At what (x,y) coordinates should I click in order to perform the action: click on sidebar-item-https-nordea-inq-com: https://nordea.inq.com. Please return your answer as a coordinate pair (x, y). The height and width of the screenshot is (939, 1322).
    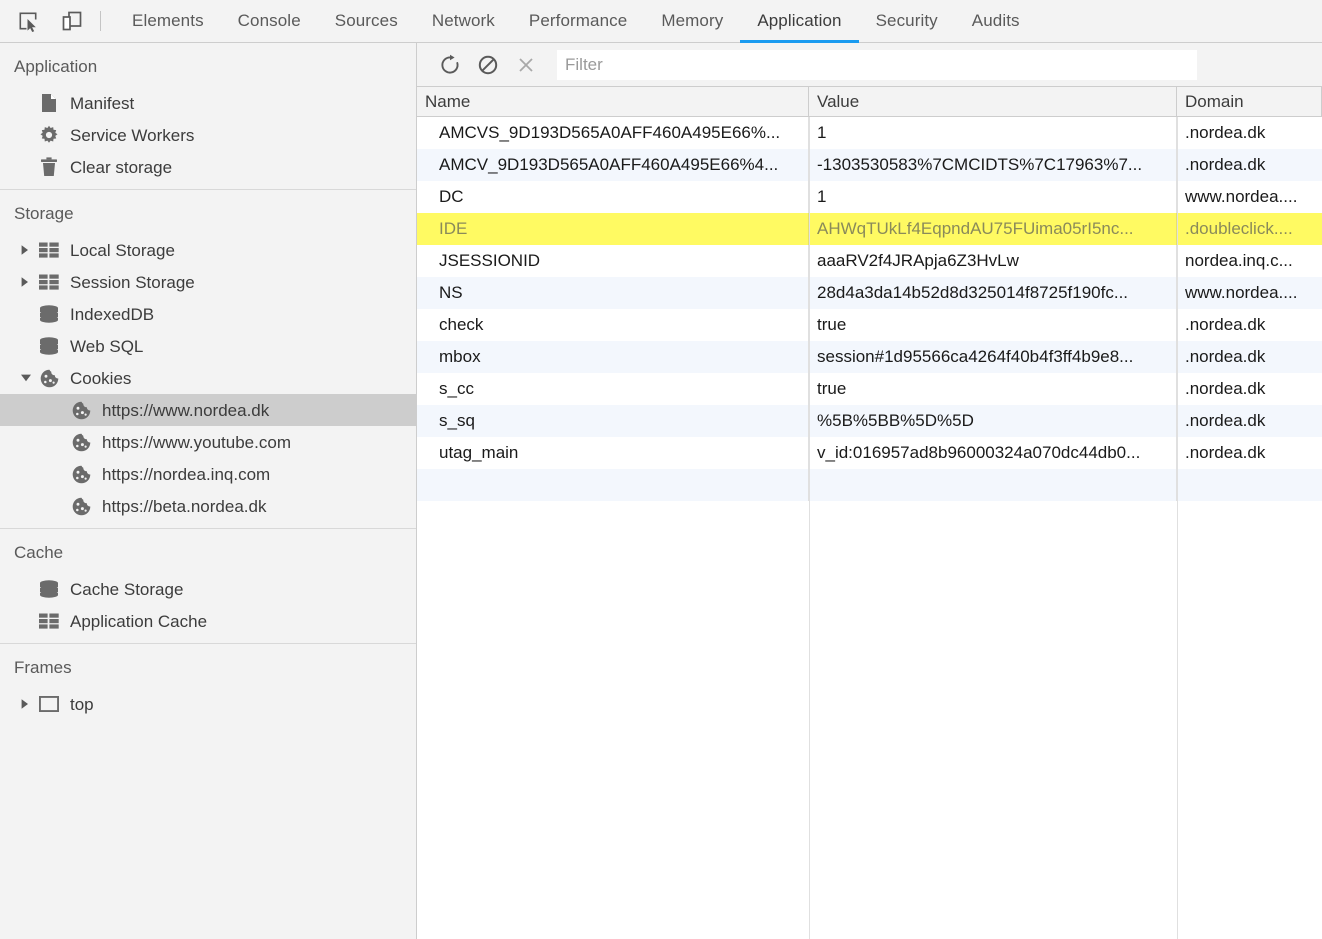
    Looking at the image, I should click on (208, 474).